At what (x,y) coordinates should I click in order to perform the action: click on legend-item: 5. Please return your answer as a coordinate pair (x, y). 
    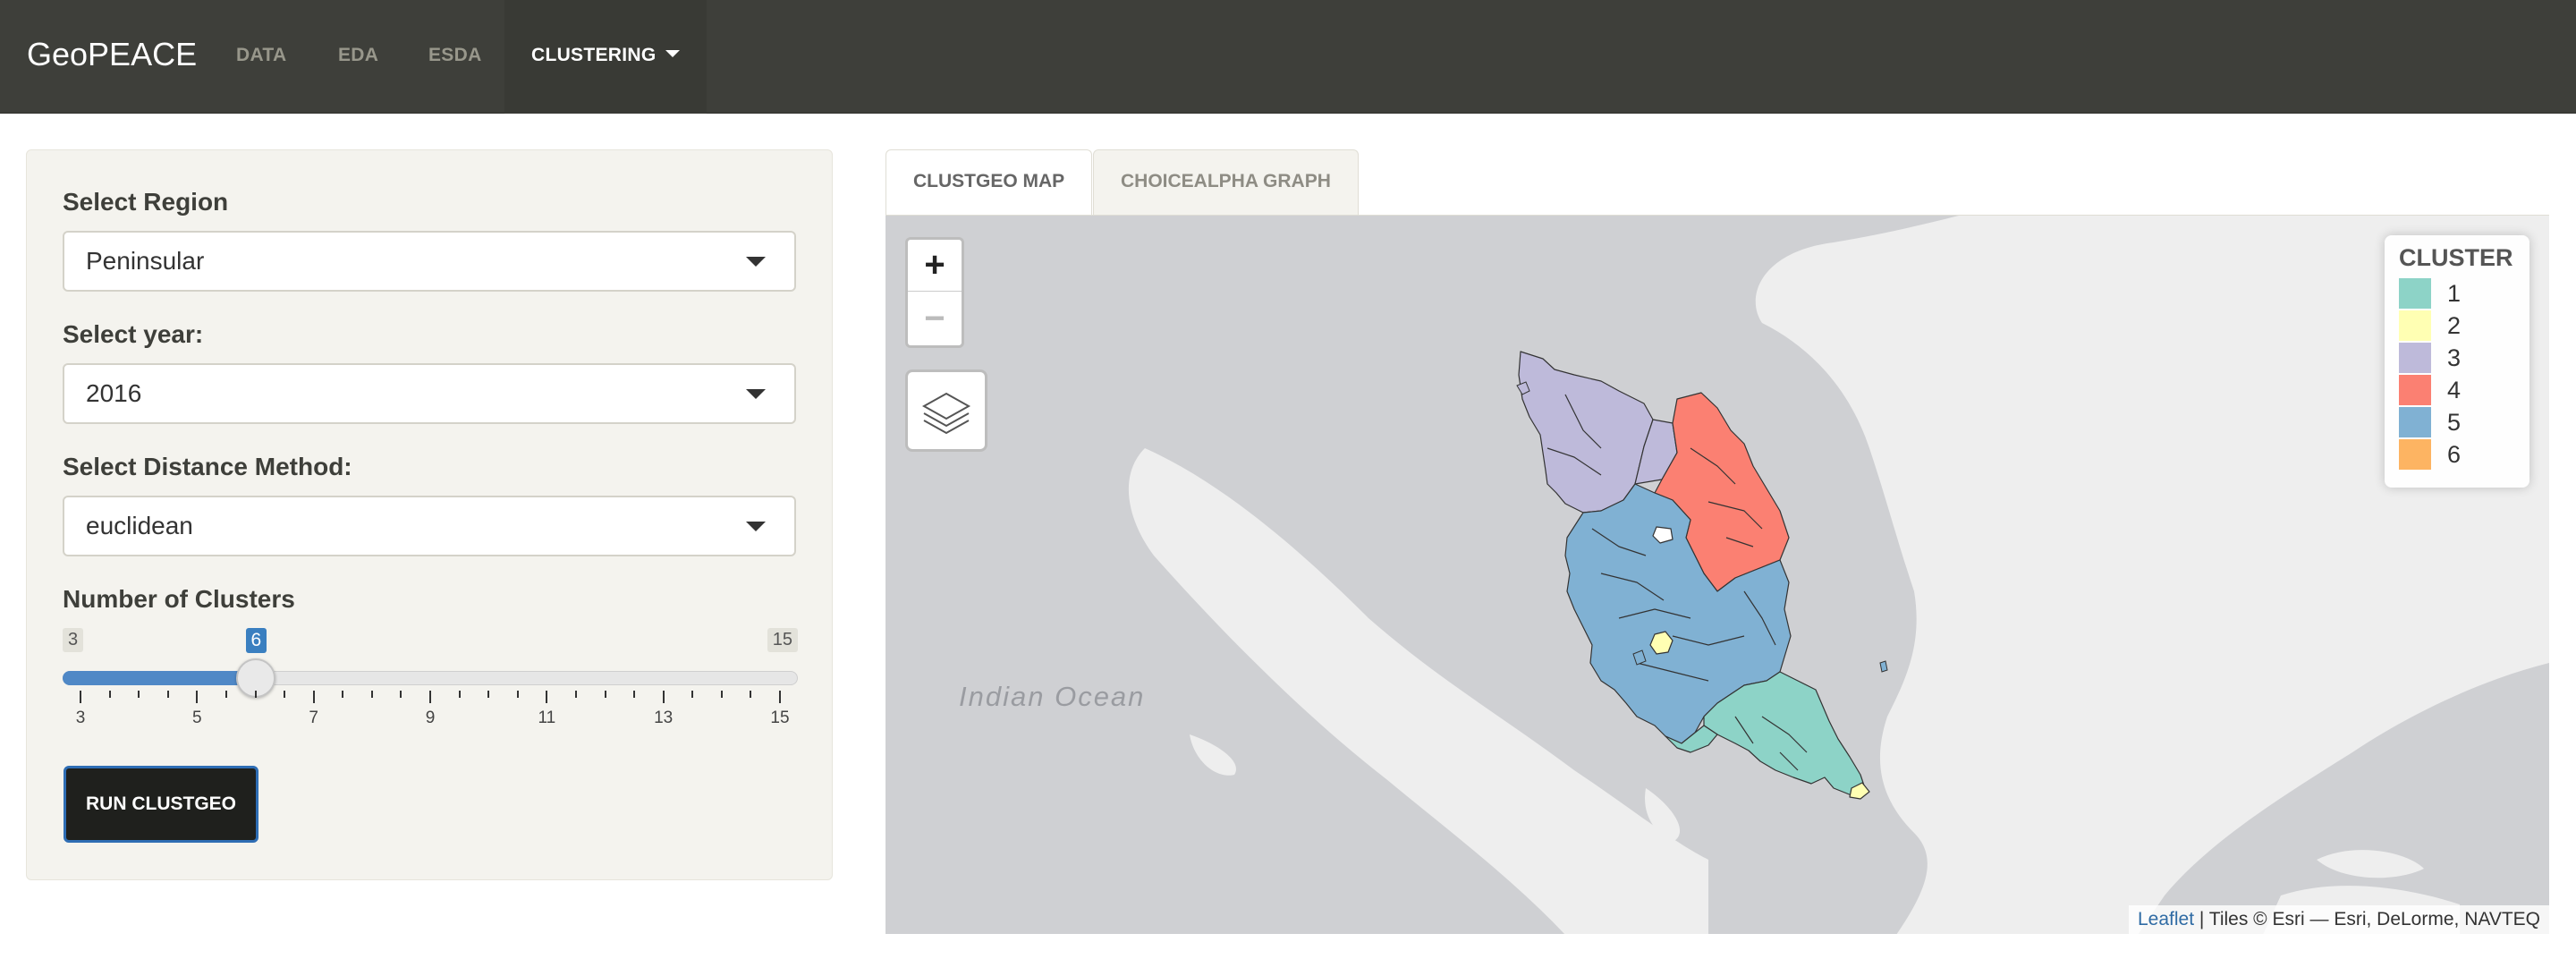
    Looking at the image, I should click on (2457, 422).